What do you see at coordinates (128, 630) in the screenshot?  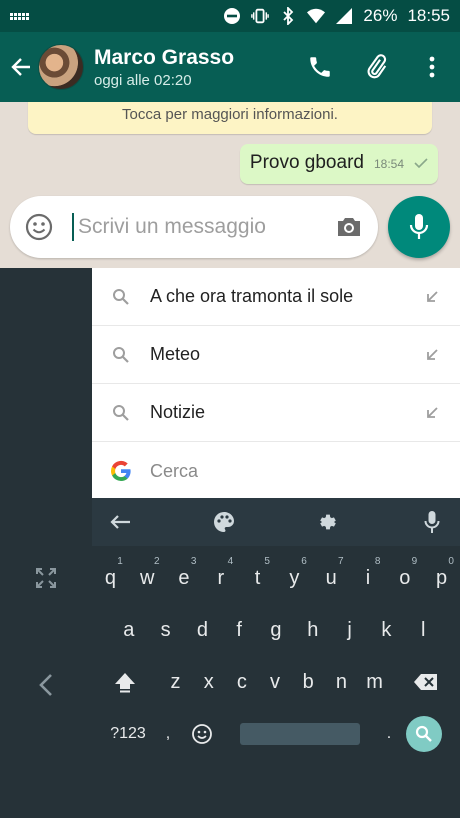 I see `key-a: a` at bounding box center [128, 630].